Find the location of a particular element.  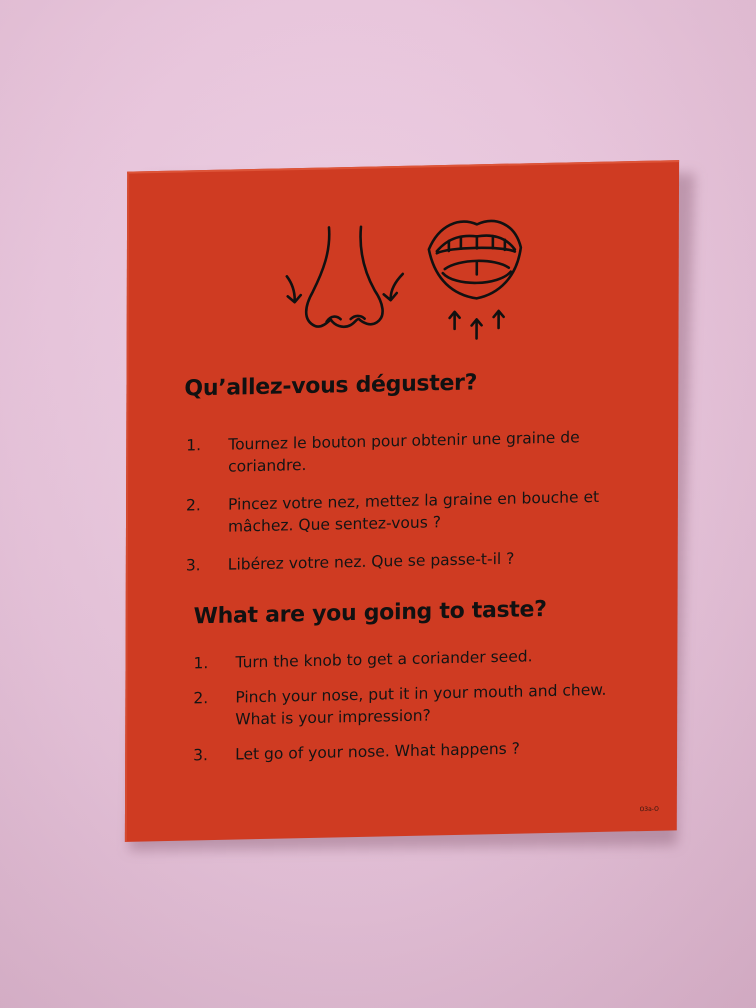

open-mouth-icon is located at coordinates (475, 259).